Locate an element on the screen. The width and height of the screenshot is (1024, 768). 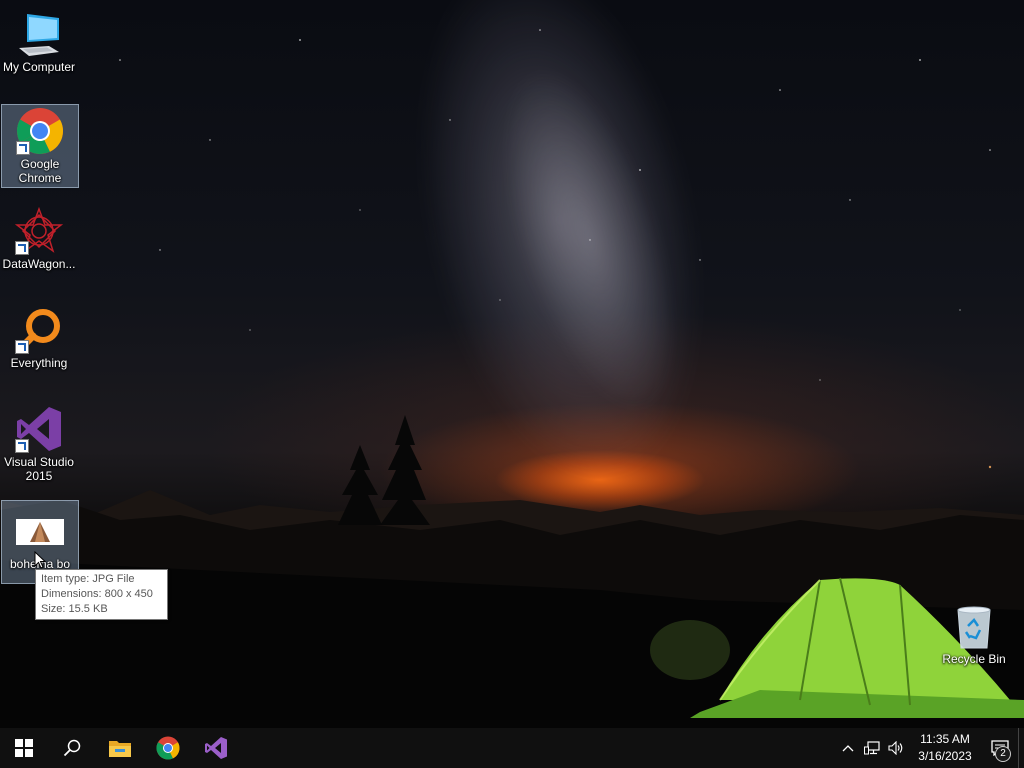
desktop-icon-google-chrome: Google Chrome is located at coordinates (40, 146).